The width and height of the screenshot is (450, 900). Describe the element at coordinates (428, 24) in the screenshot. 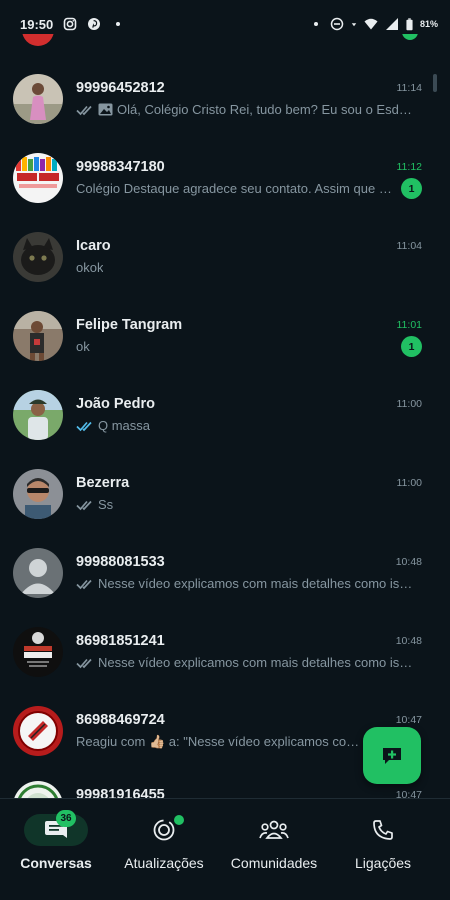

I see `battery-percentage: 81%` at that location.